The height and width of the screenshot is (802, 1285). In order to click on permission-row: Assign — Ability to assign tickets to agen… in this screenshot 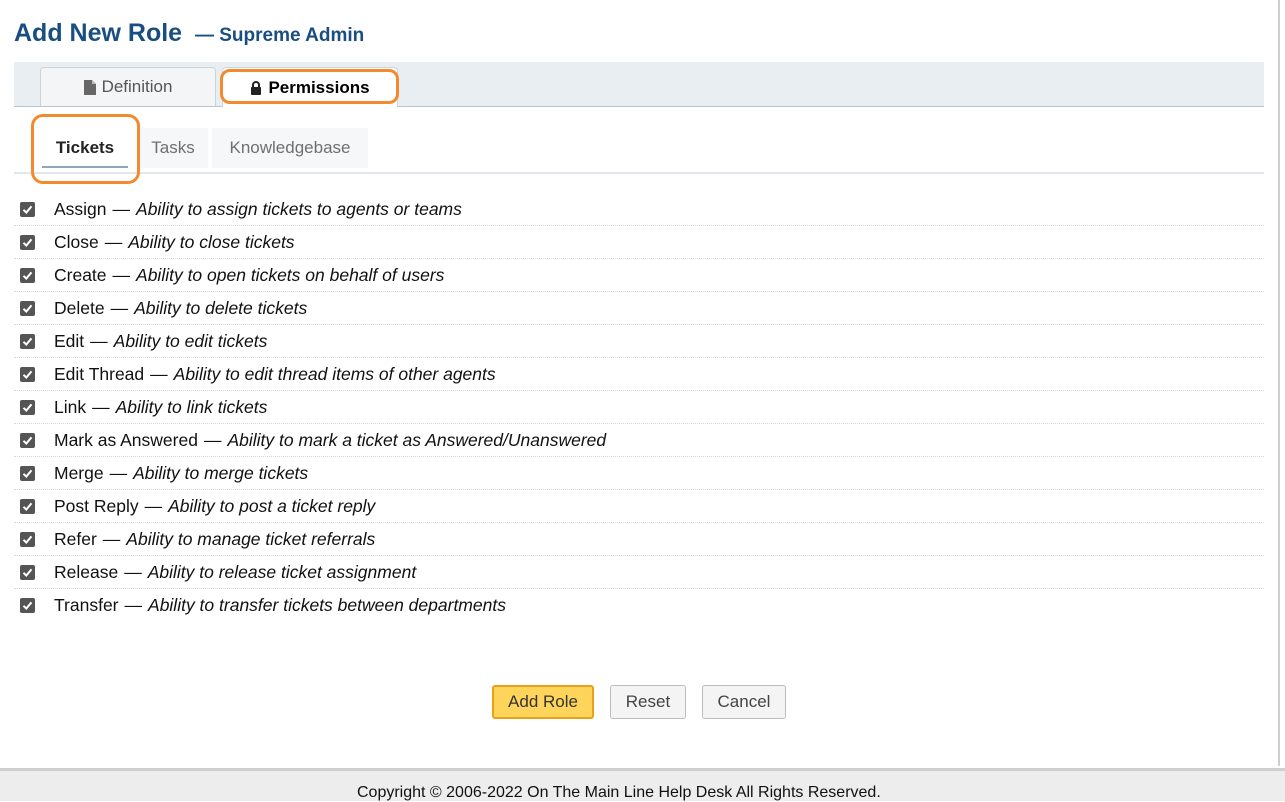, I will do `click(639, 209)`.